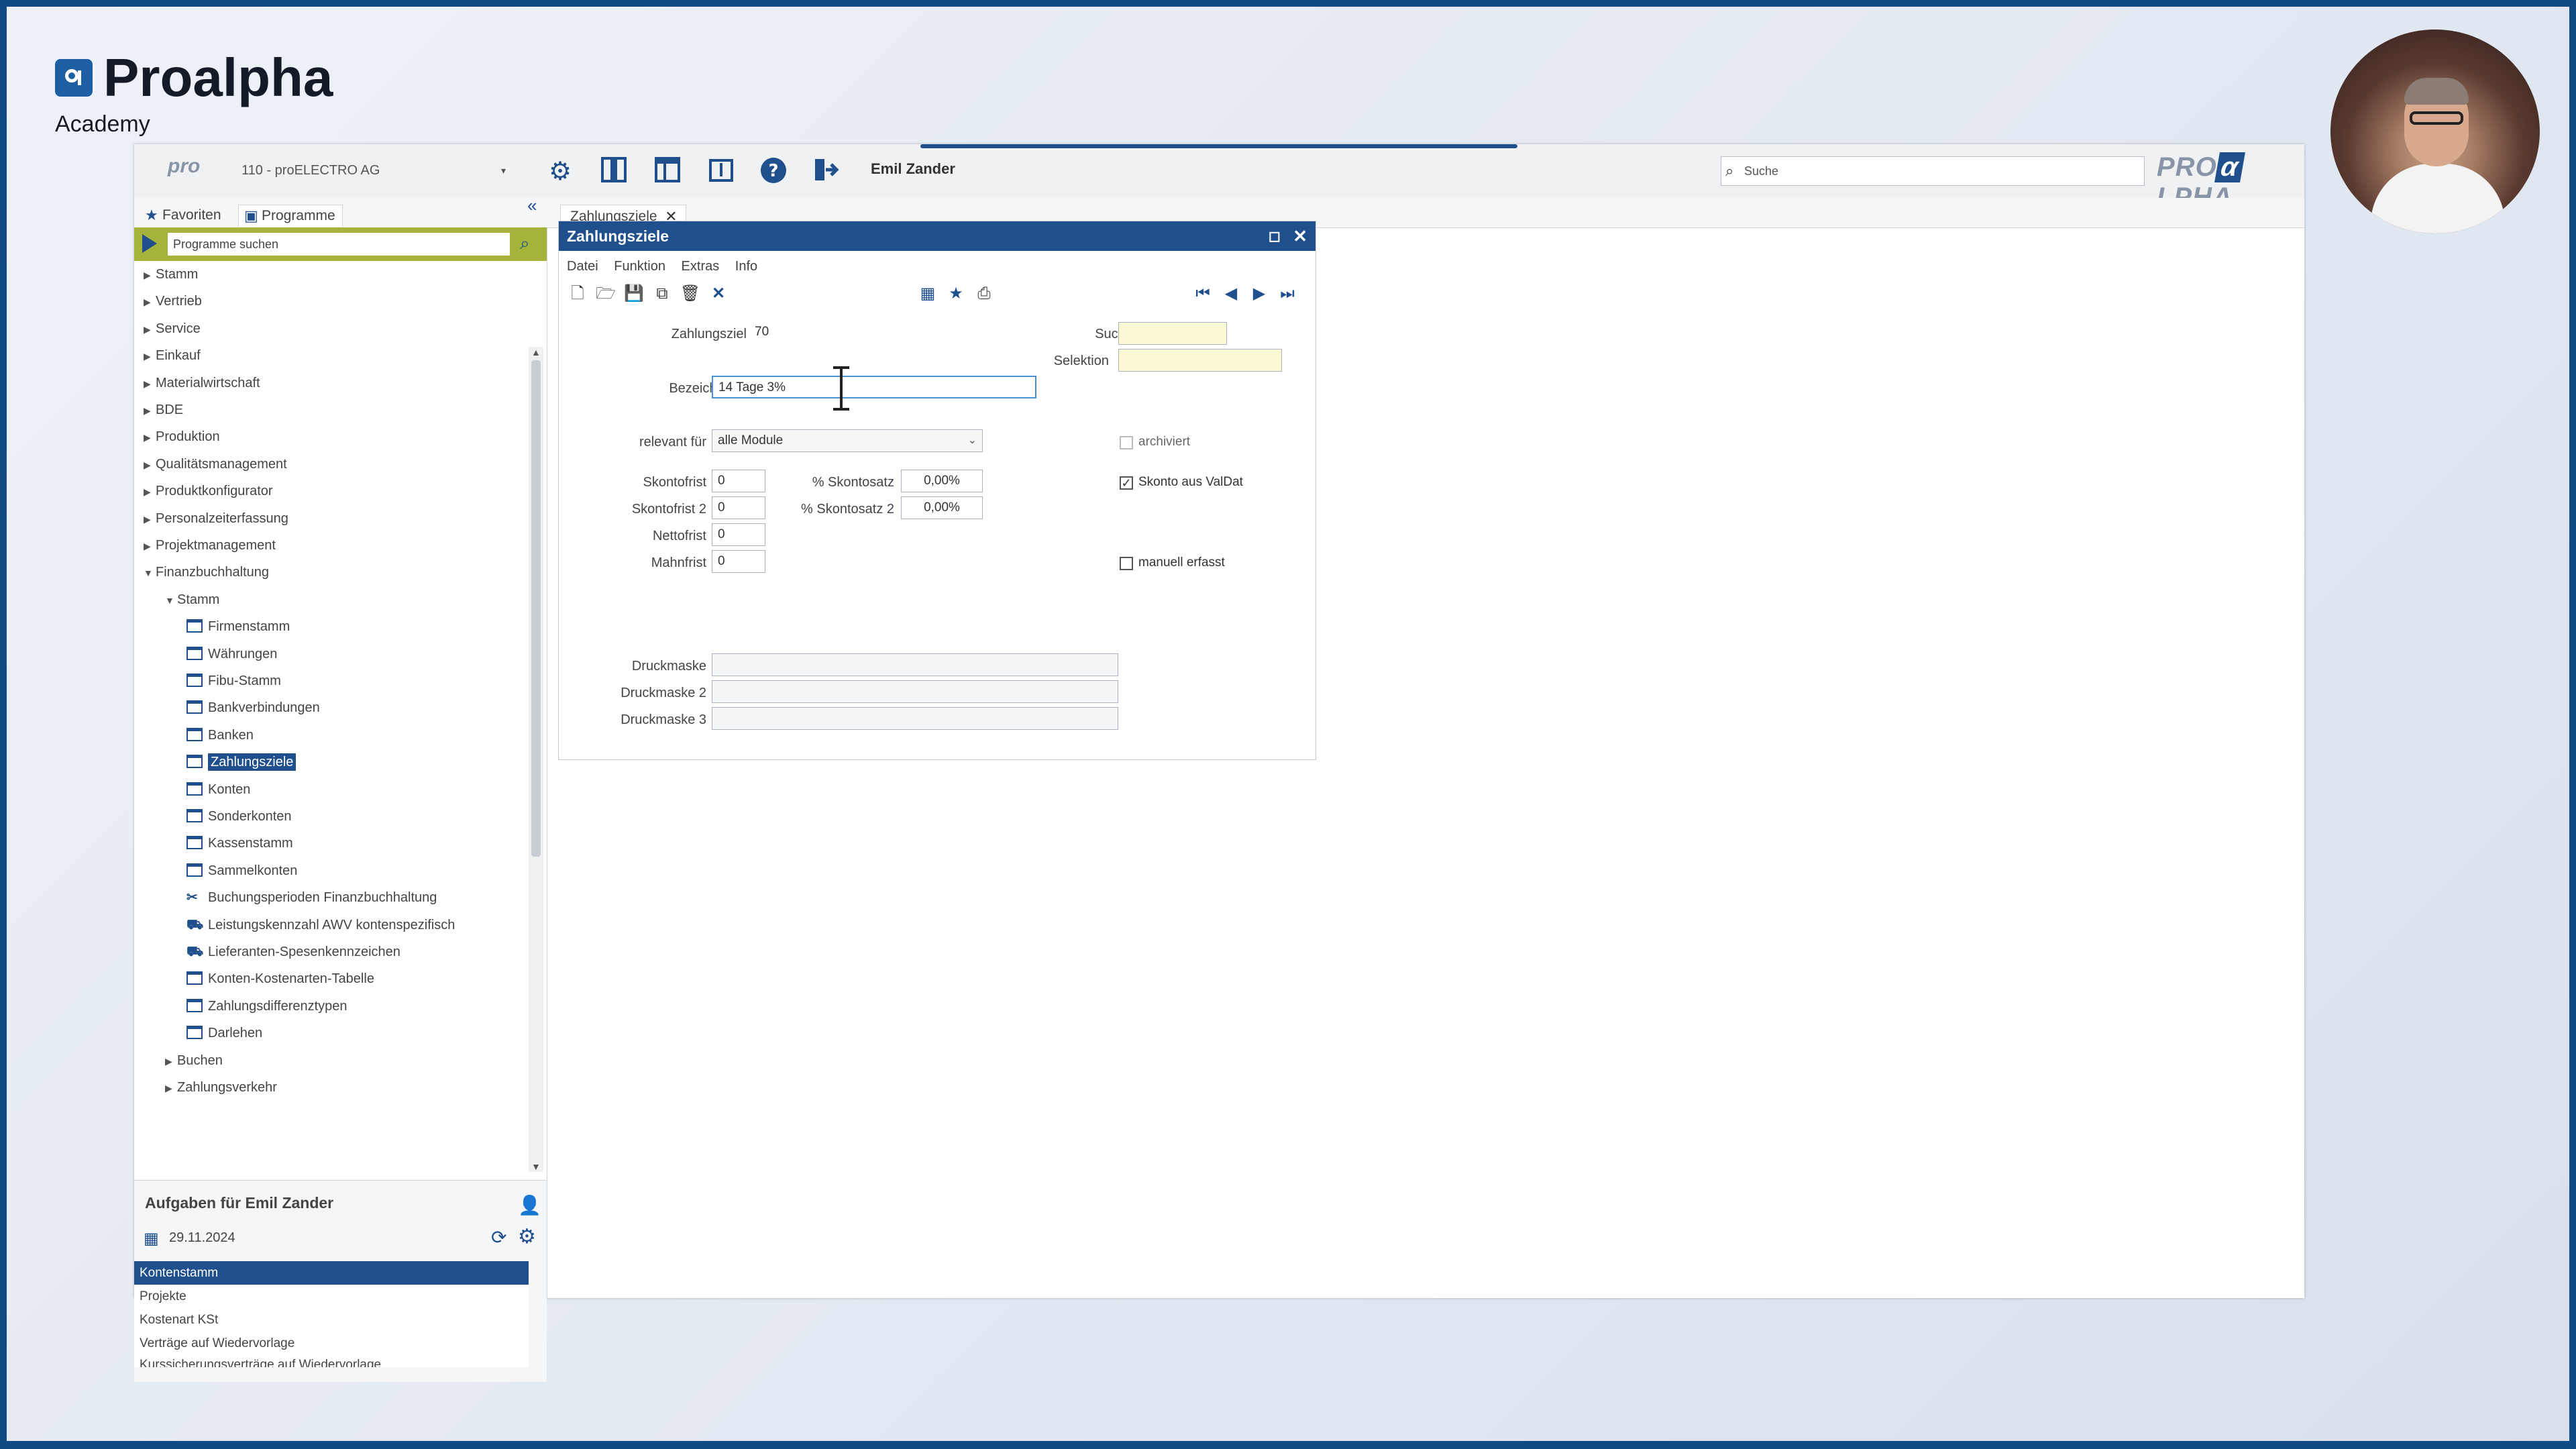  I want to click on tree-item-service: ▶ Service, so click(172, 328).